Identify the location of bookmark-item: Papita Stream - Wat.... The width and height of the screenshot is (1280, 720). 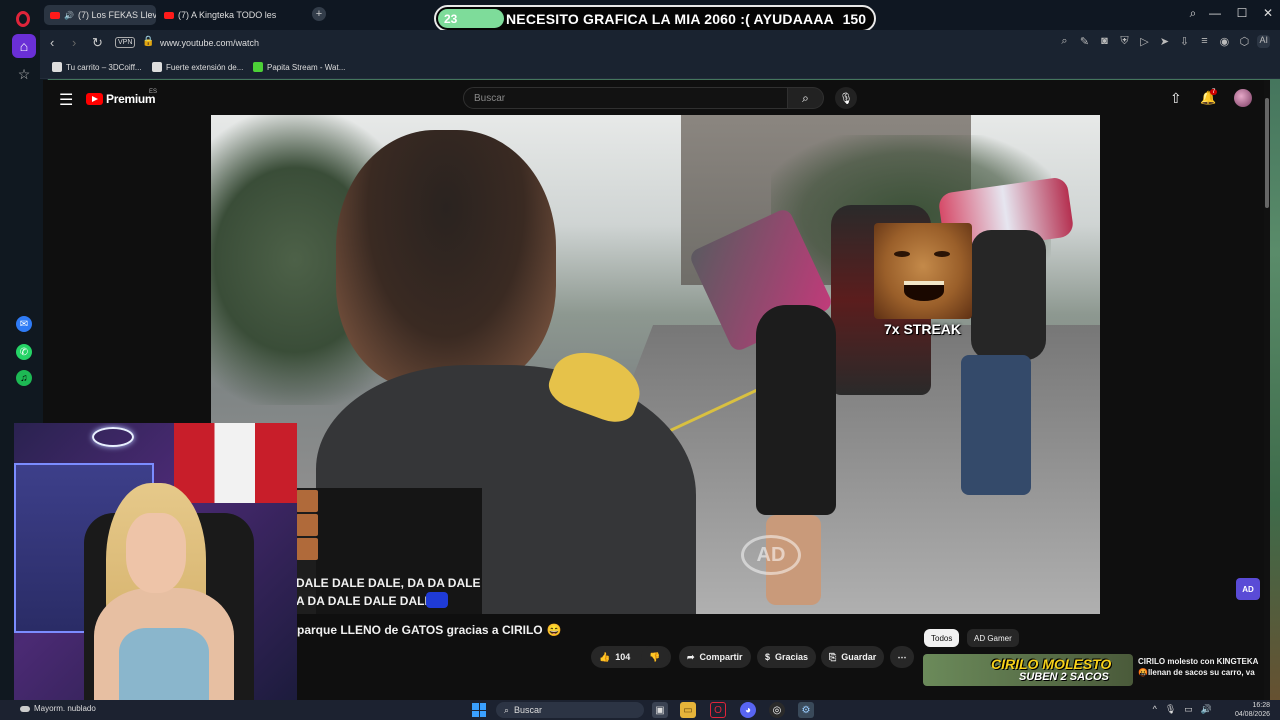
(299, 67).